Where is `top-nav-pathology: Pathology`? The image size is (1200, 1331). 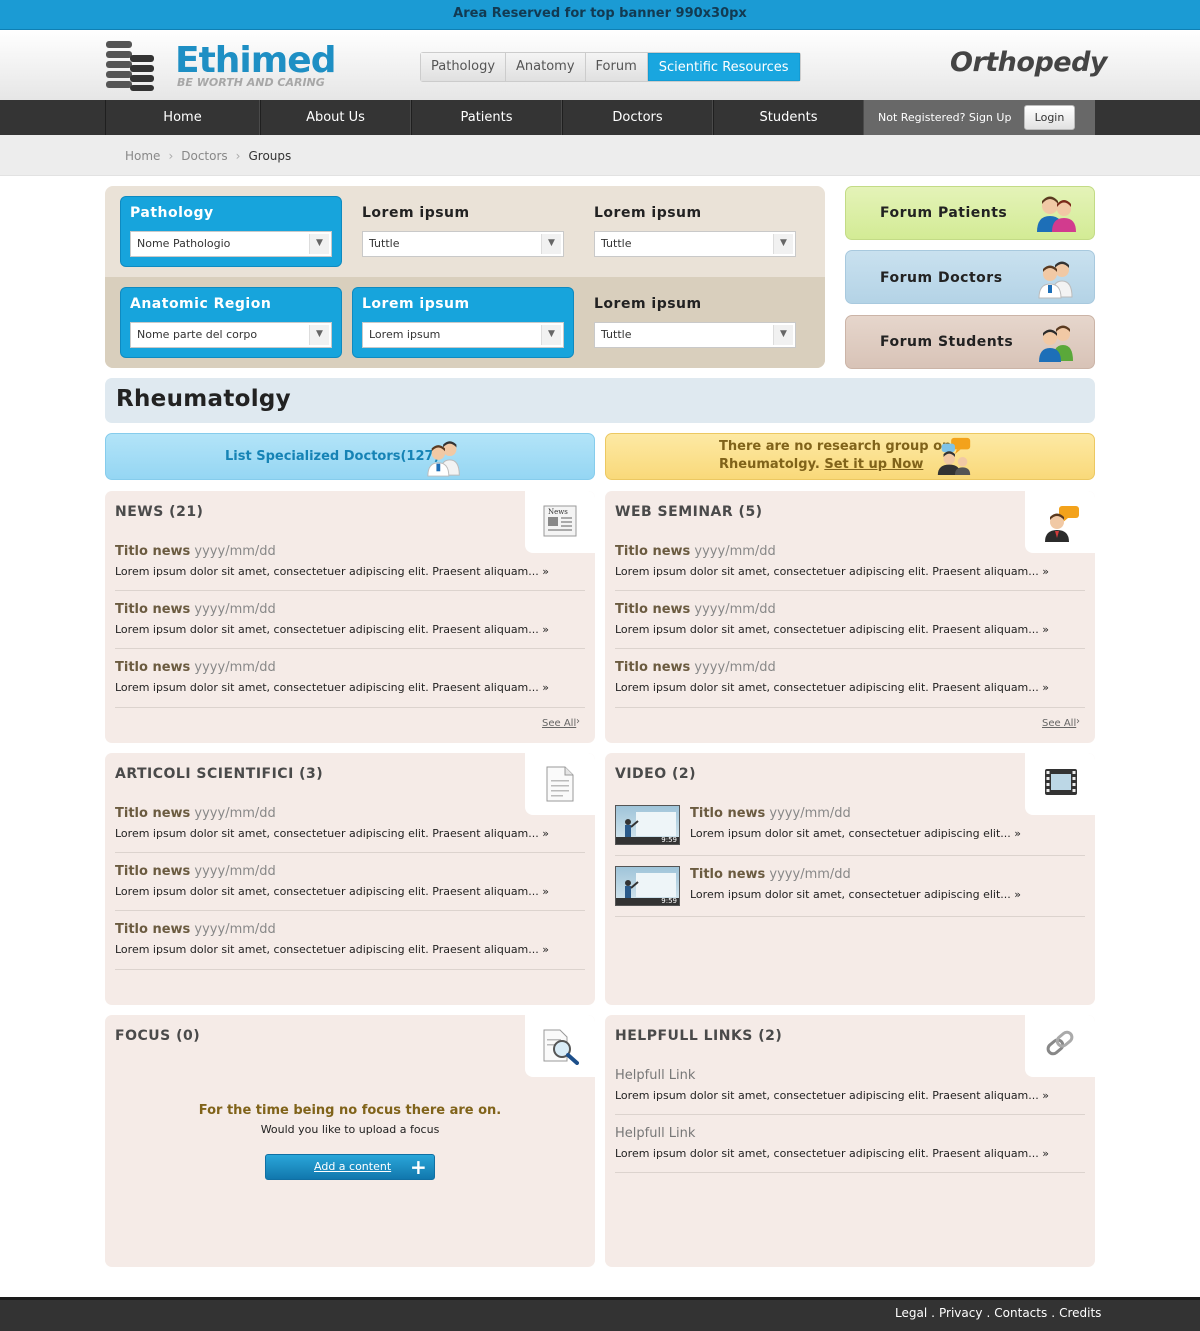
top-nav-pathology: Pathology is located at coordinates (464, 67).